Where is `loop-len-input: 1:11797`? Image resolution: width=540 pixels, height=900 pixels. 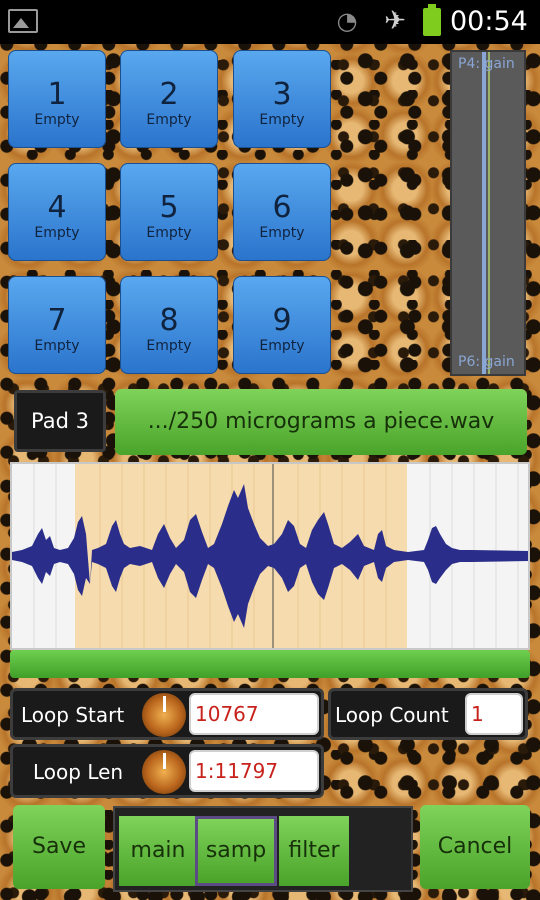 loop-len-input: 1:11797 is located at coordinates (254, 771).